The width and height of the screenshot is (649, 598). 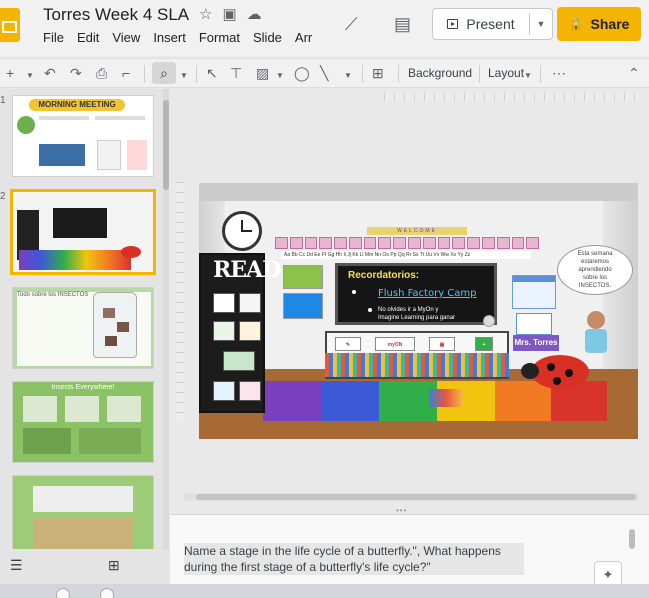 I want to click on present-dropdown-icon: ▼, so click(x=541, y=24).